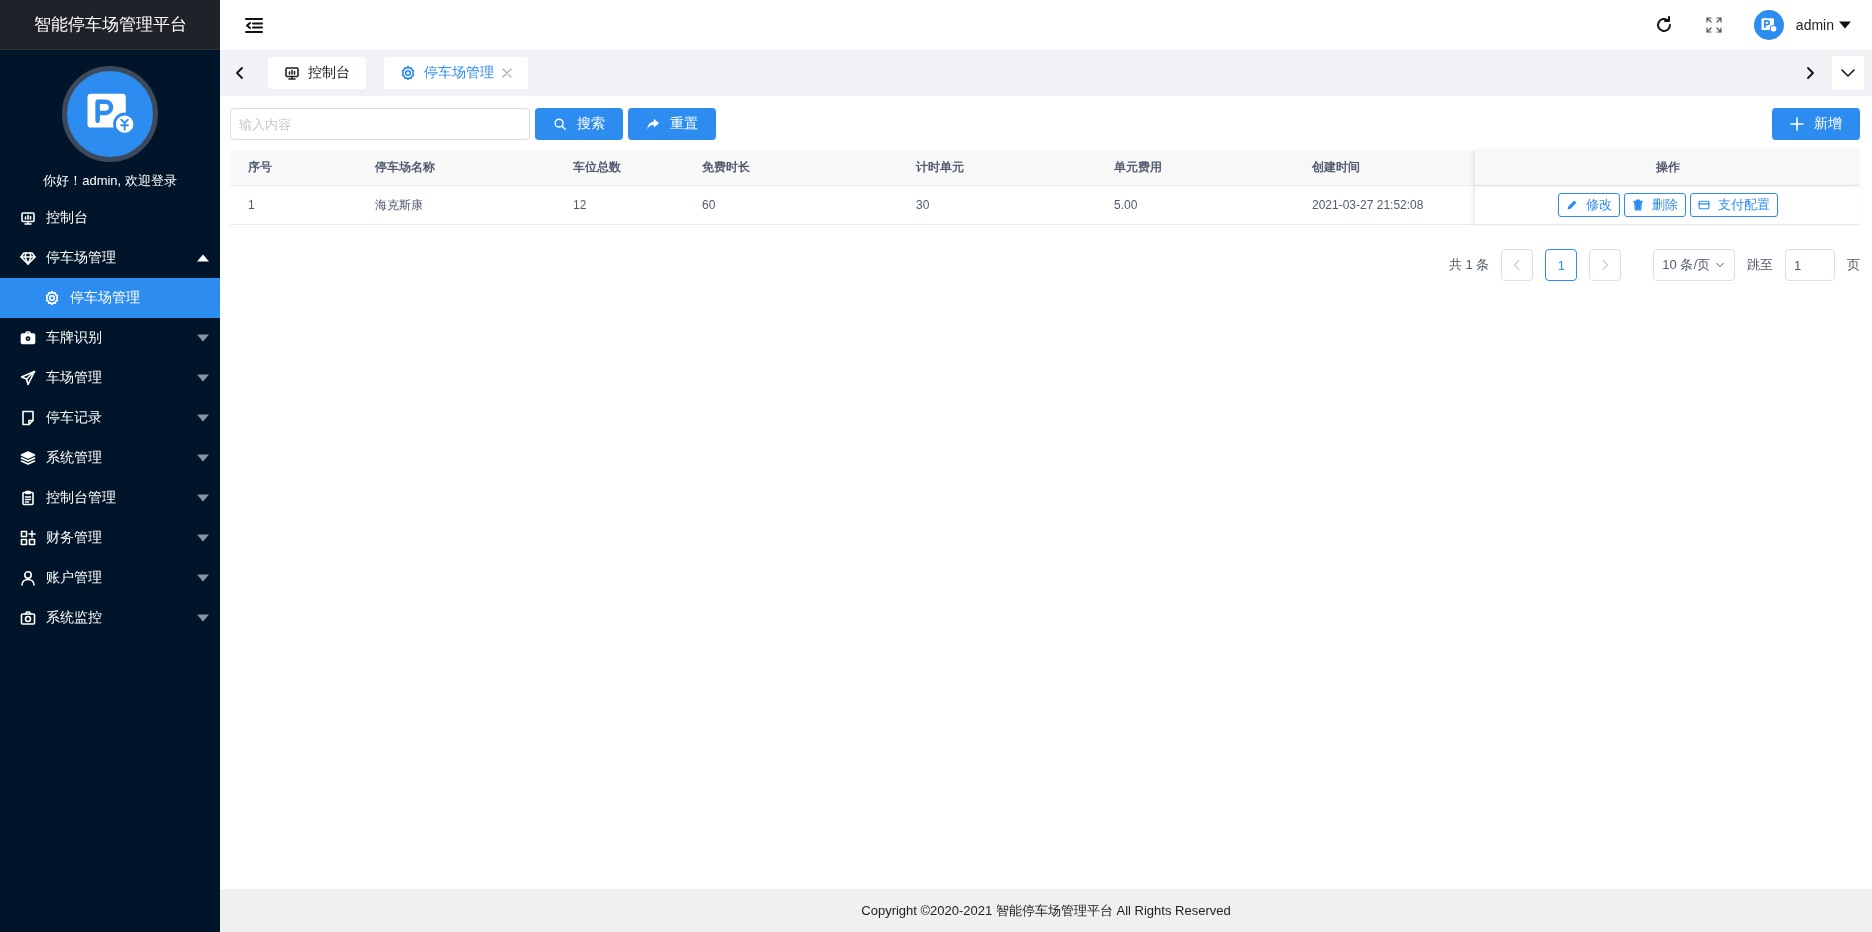 The height and width of the screenshot is (932, 1872). I want to click on menu-item: 车牌识别, so click(110, 338).